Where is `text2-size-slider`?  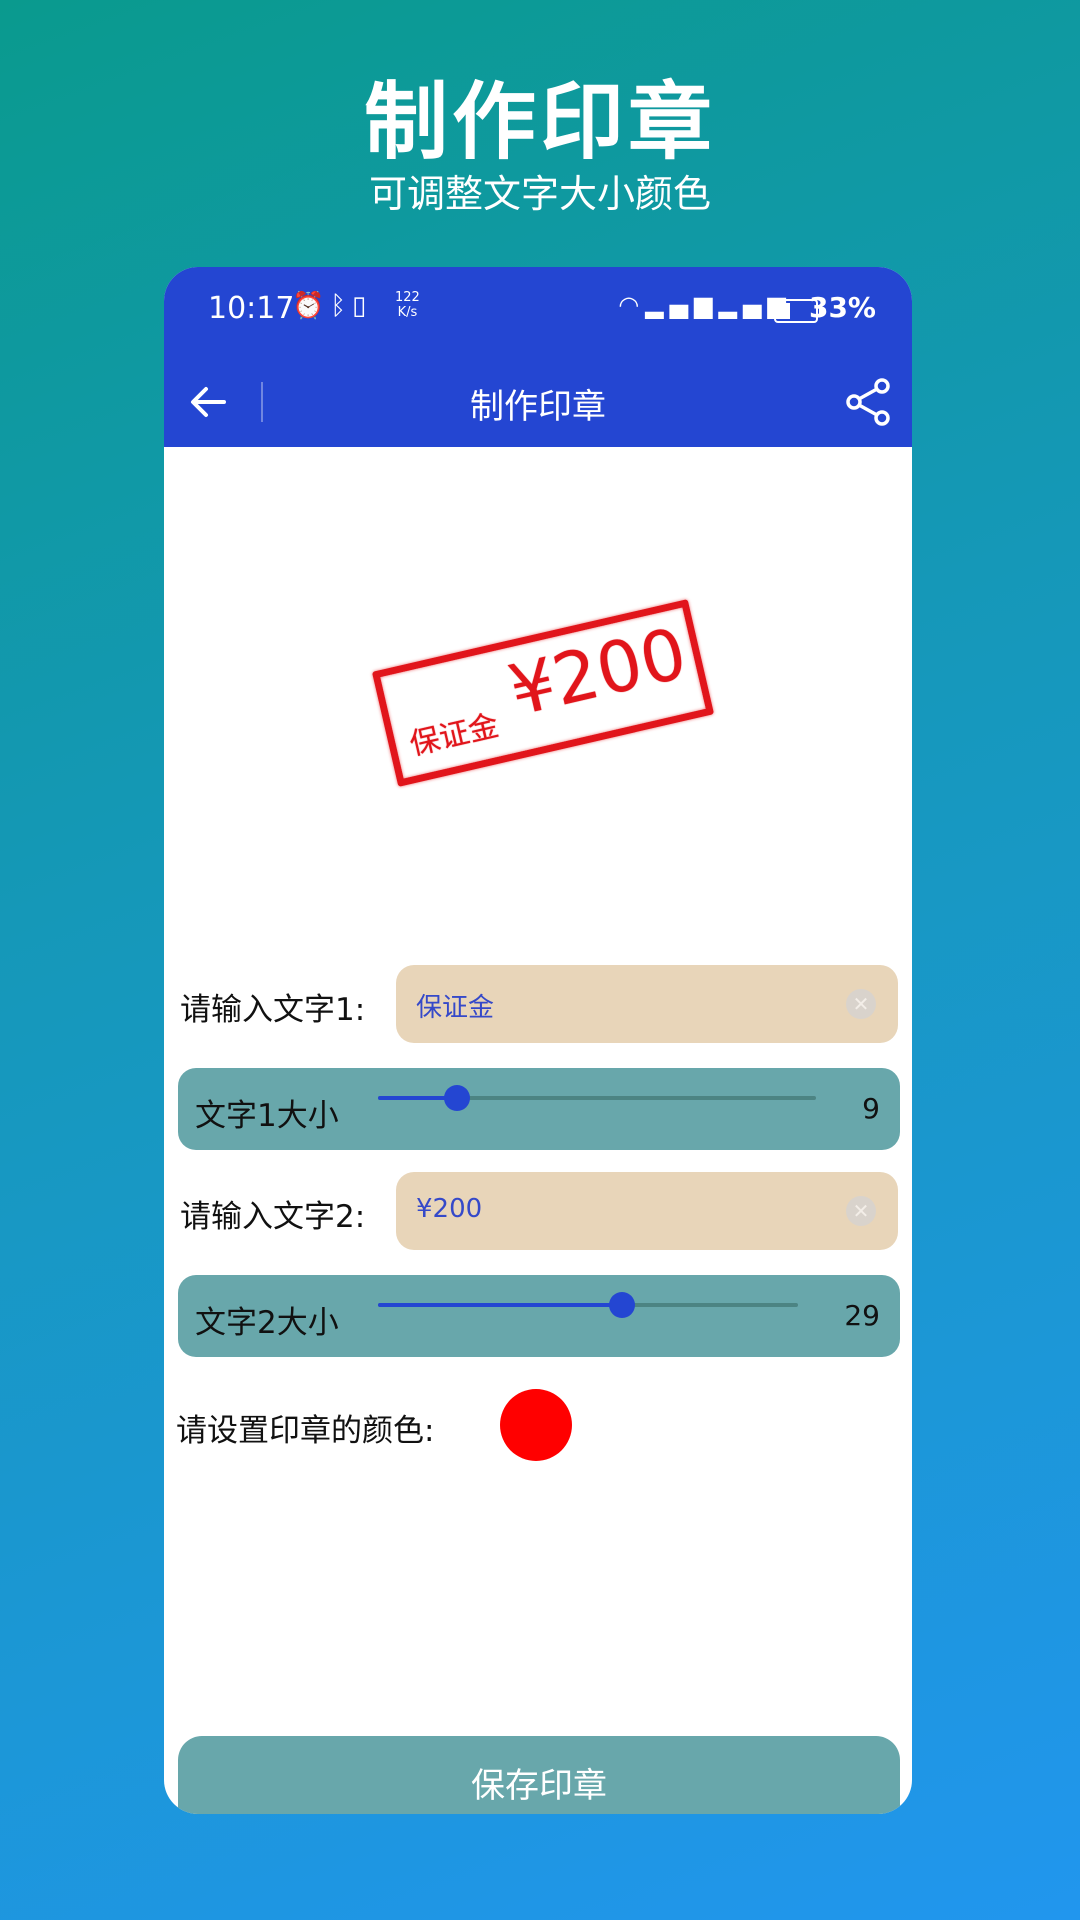
text2-size-slider is located at coordinates (588, 1305).